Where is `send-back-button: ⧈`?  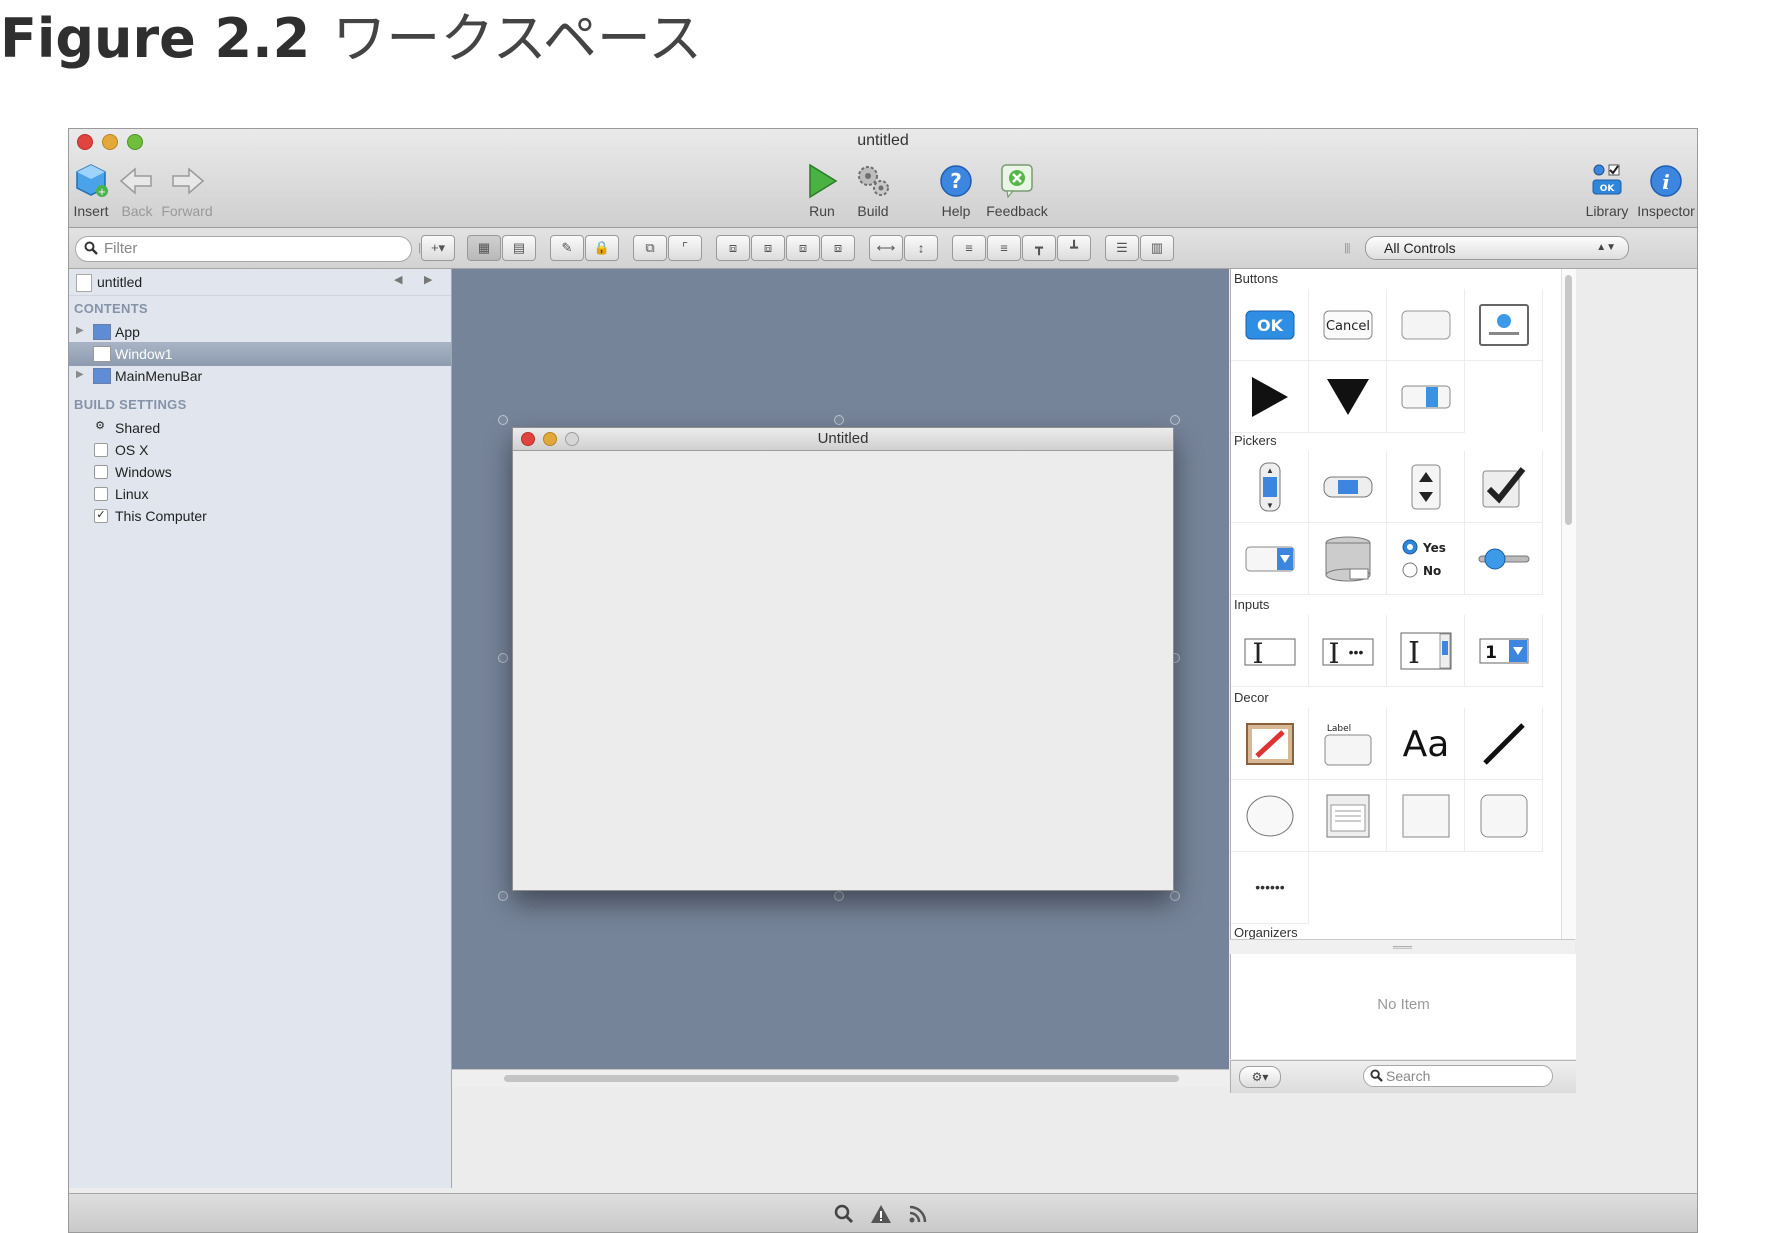 send-back-button: ⧈ is located at coordinates (838, 248).